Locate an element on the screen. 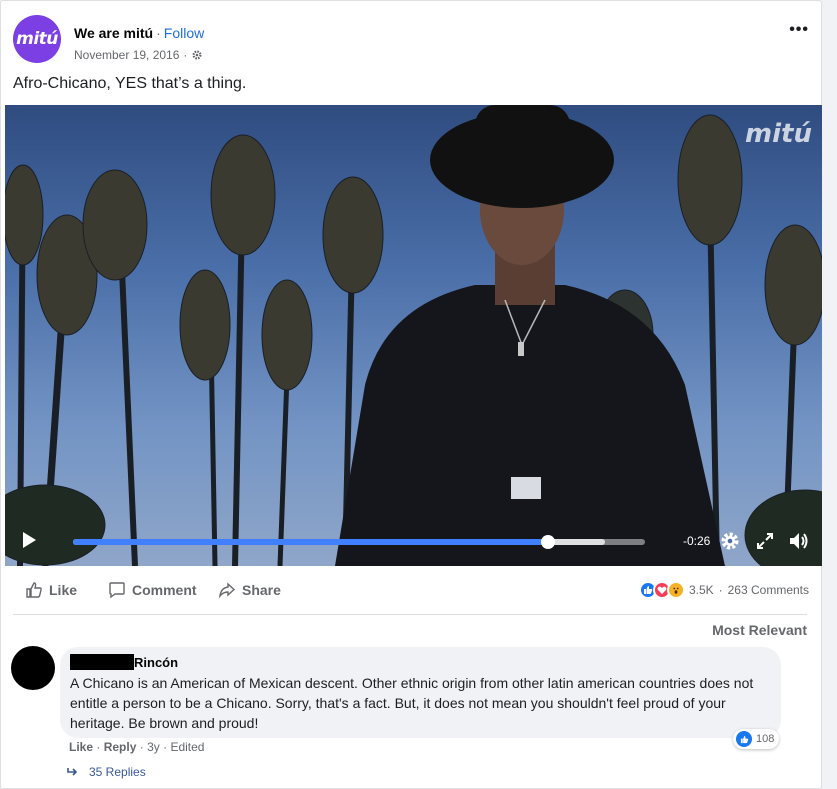 The height and width of the screenshot is (789, 837). comment-like-link: Like is located at coordinates (81, 747).